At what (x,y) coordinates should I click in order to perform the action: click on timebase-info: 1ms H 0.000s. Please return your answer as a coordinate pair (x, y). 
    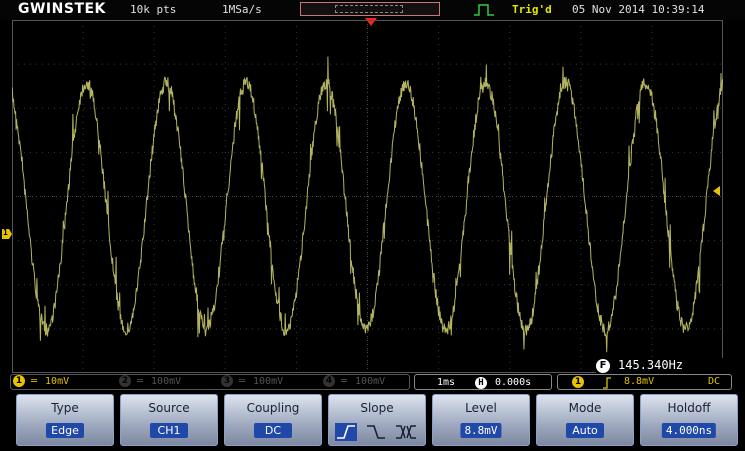
    Looking at the image, I should click on (483, 382).